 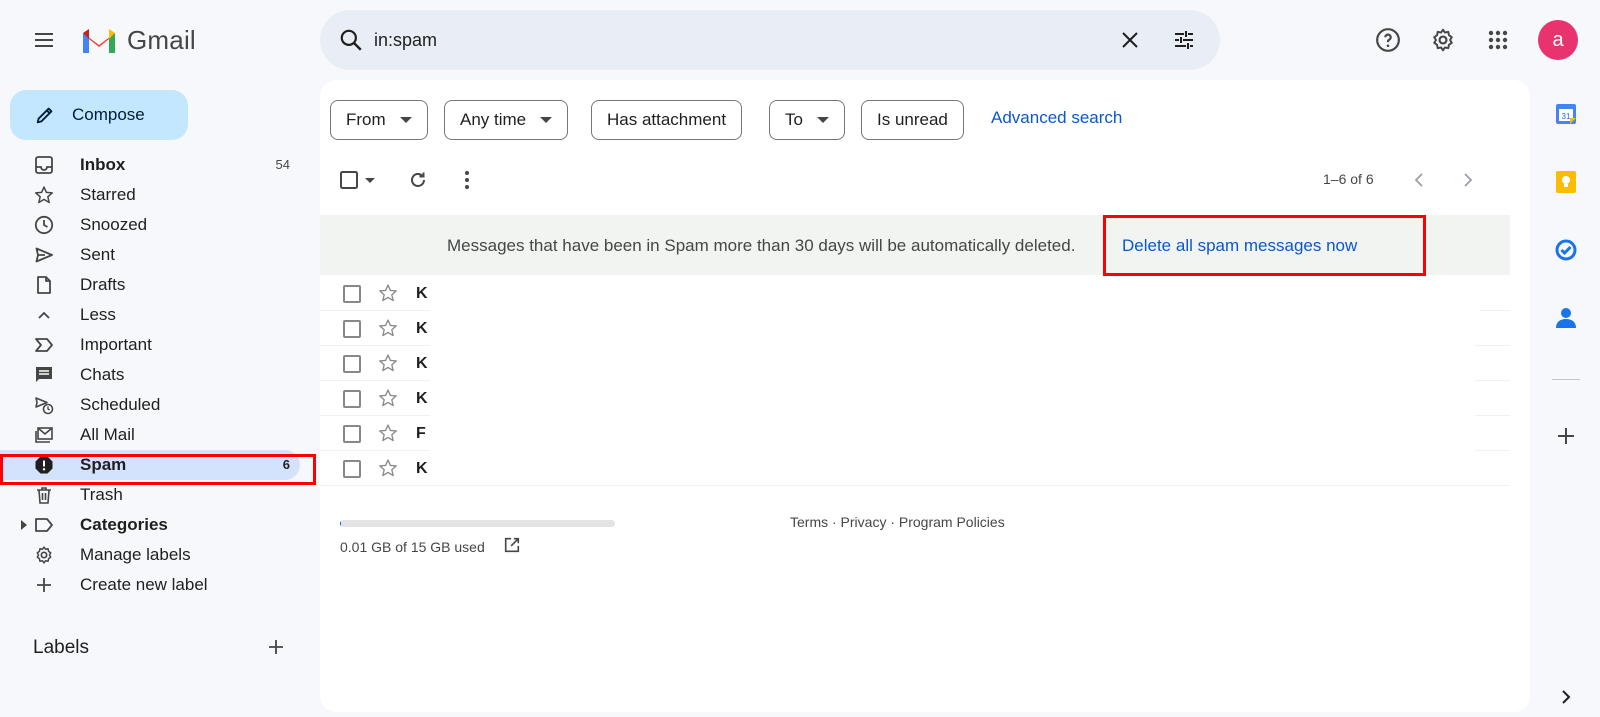 What do you see at coordinates (99, 41) in the screenshot?
I see `gmail-m-icon` at bounding box center [99, 41].